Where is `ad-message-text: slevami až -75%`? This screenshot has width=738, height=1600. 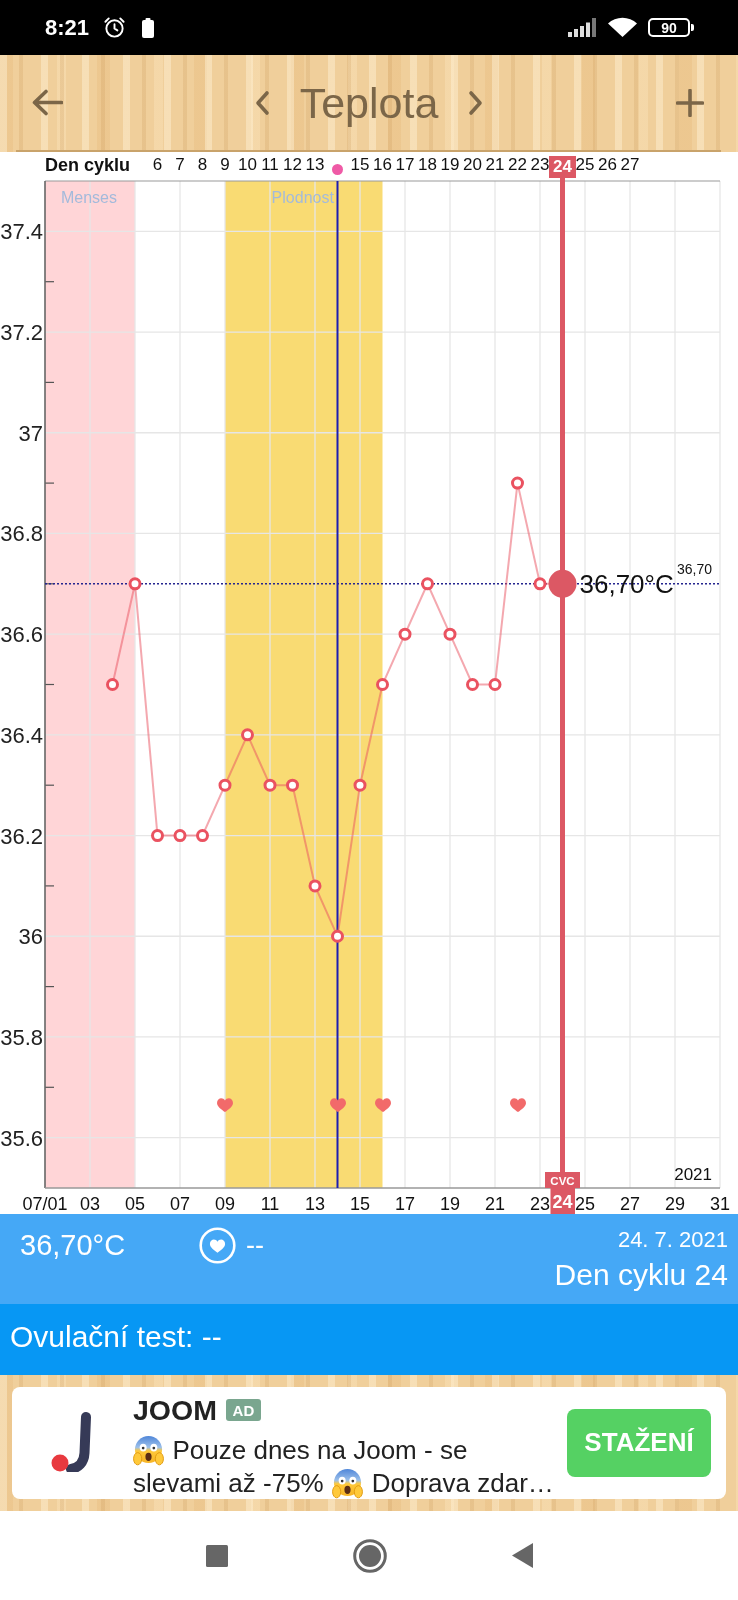
ad-message-text: slevami až -75% is located at coordinates (228, 1483).